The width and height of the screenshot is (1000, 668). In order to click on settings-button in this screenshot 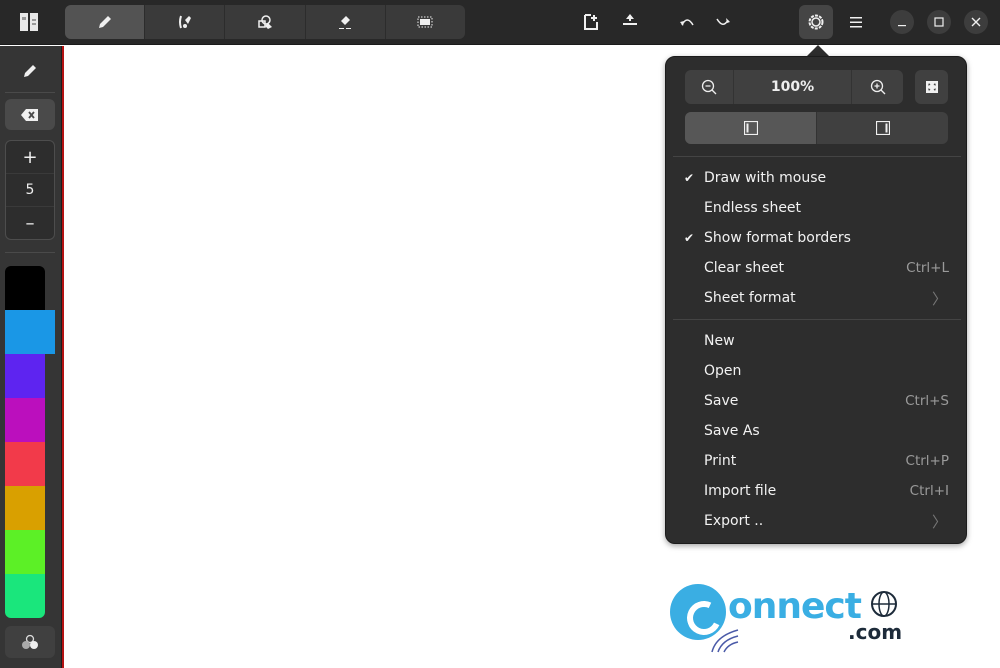, I will do `click(816, 22)`.